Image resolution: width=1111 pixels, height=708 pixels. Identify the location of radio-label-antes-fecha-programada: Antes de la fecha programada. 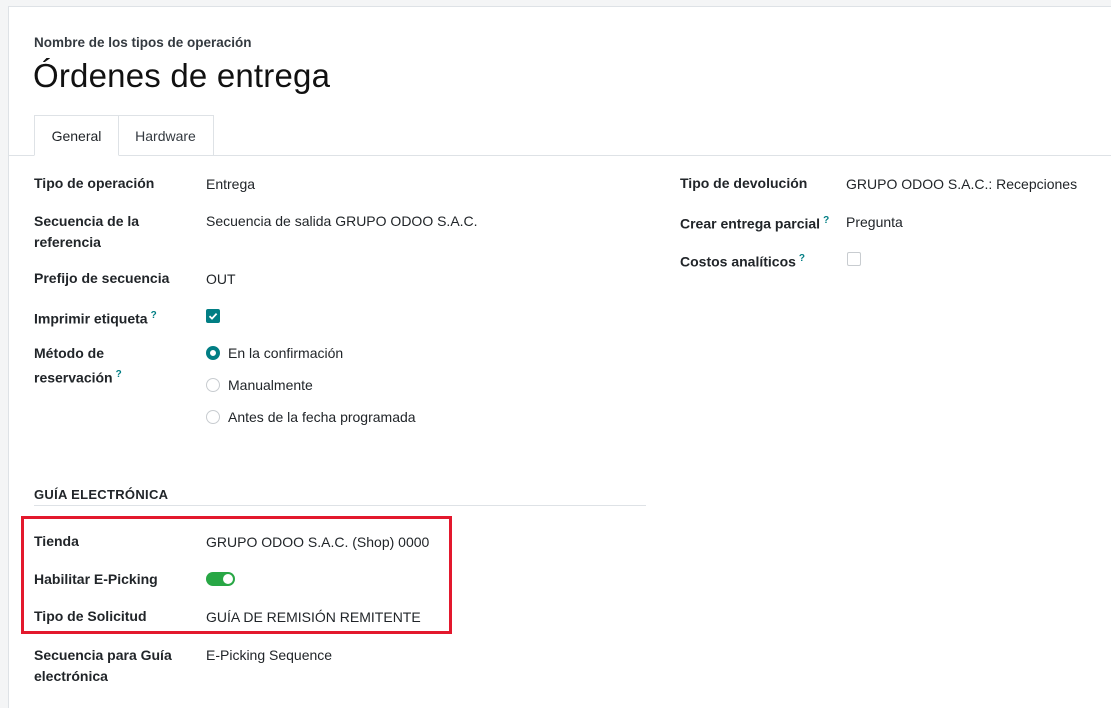
(322, 417).